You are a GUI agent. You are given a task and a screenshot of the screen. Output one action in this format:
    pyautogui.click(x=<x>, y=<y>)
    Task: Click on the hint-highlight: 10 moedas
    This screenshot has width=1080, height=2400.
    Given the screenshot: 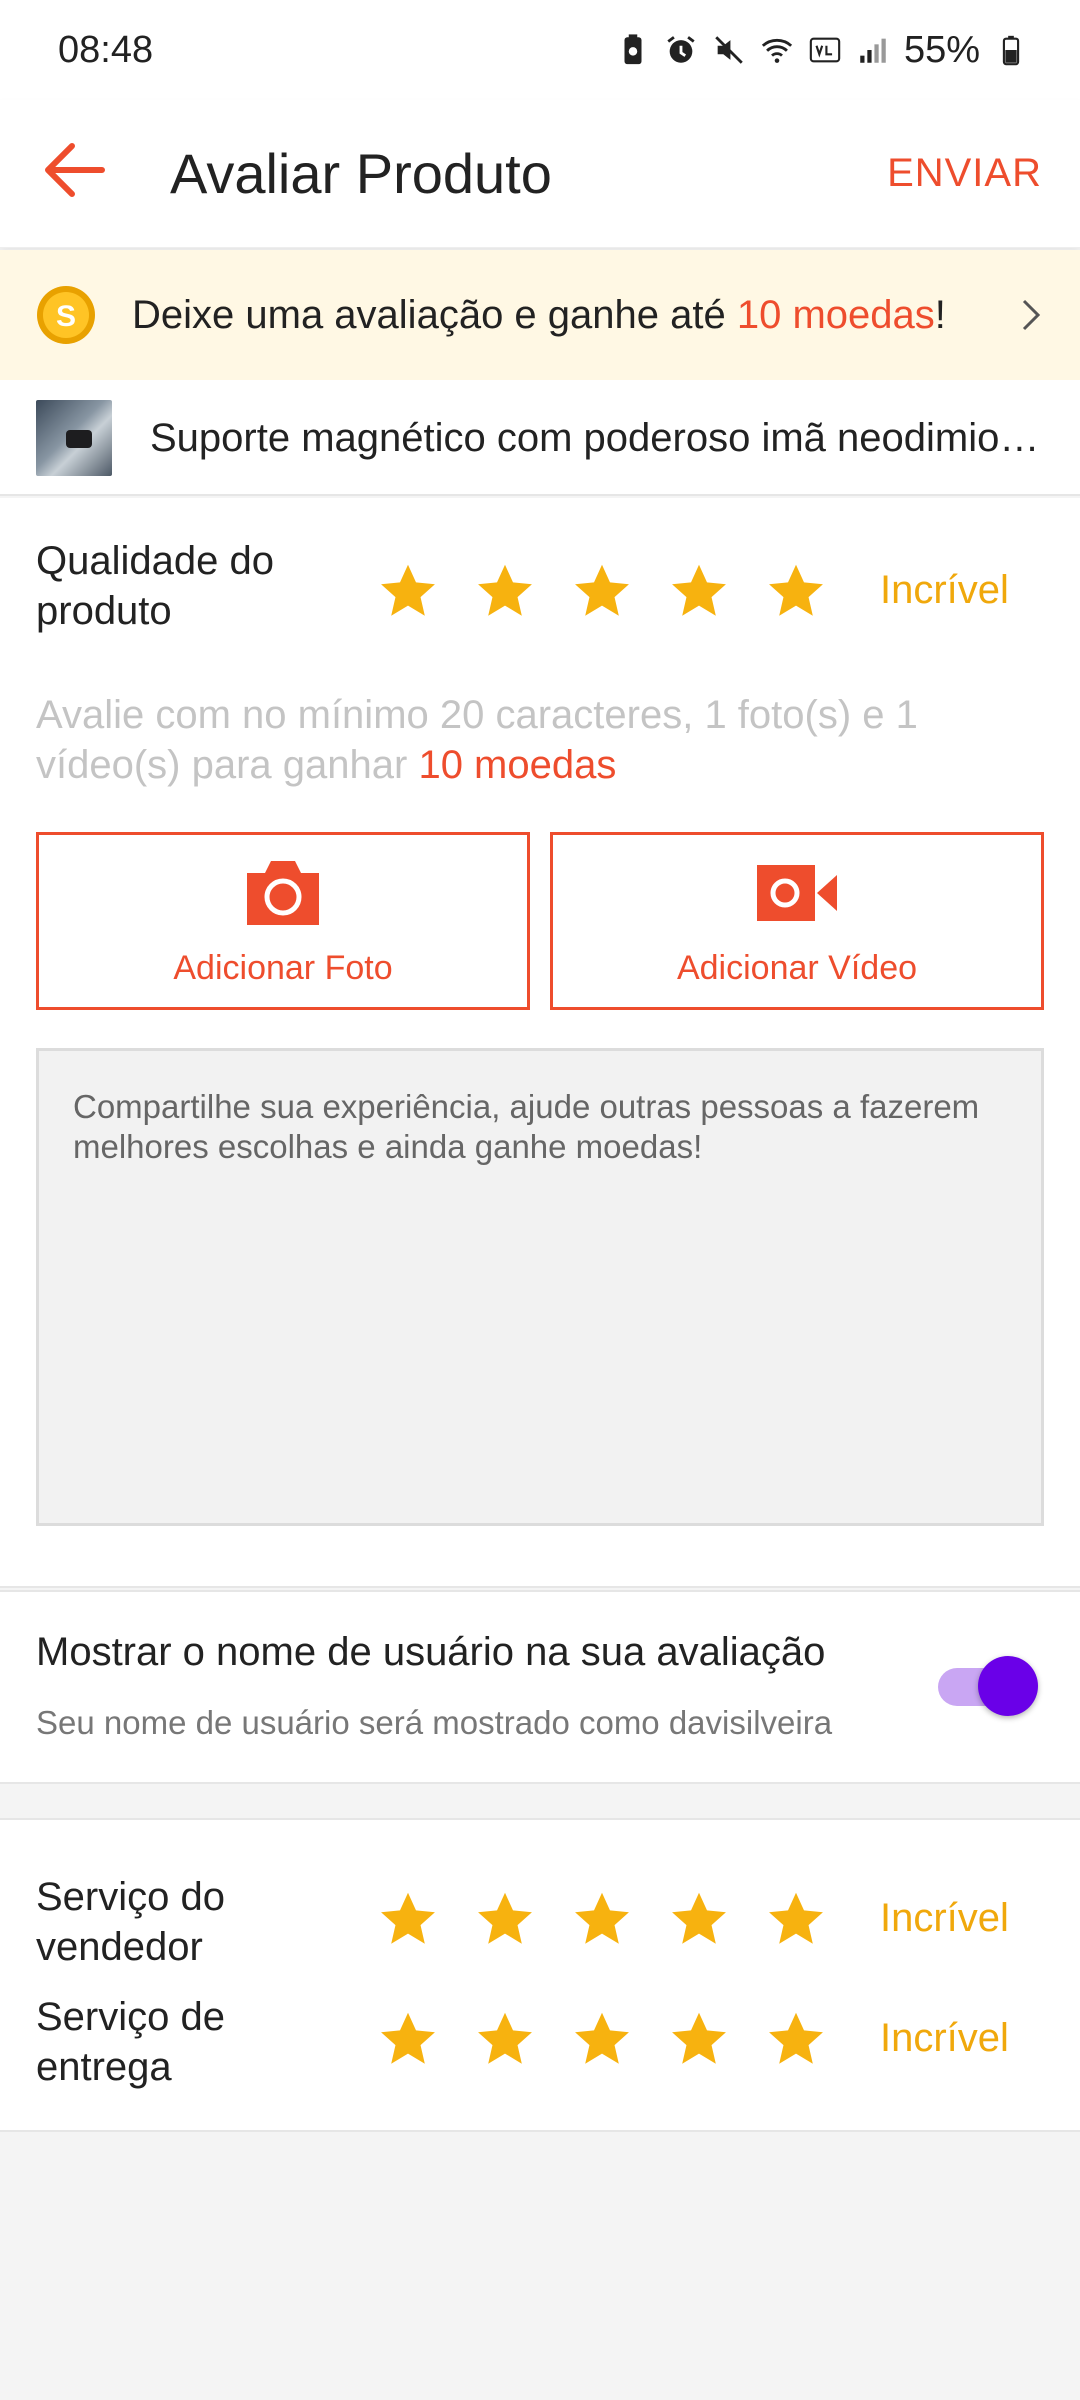 What is the action you would take?
    pyautogui.click(x=517, y=765)
    